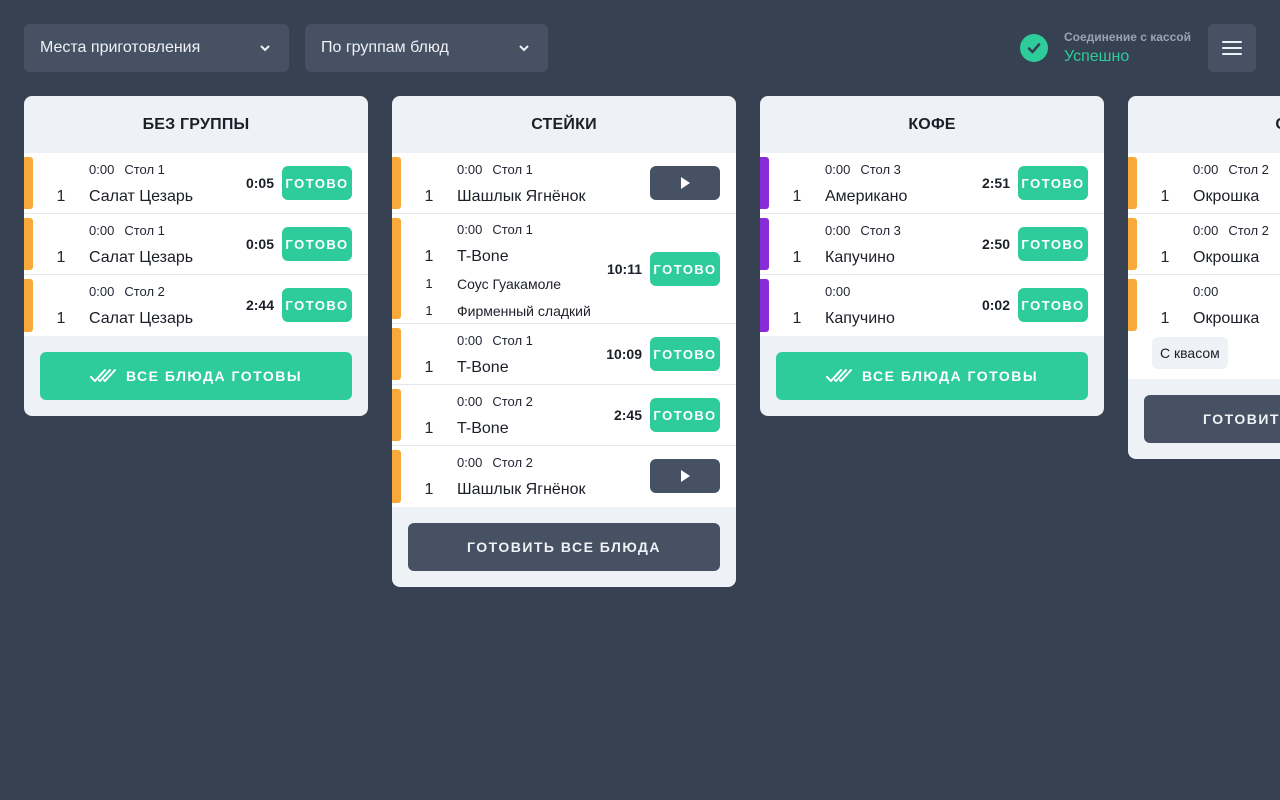 This screenshot has height=800, width=1280. I want to click on connection-label: Соединение с кассой, so click(1127, 37).